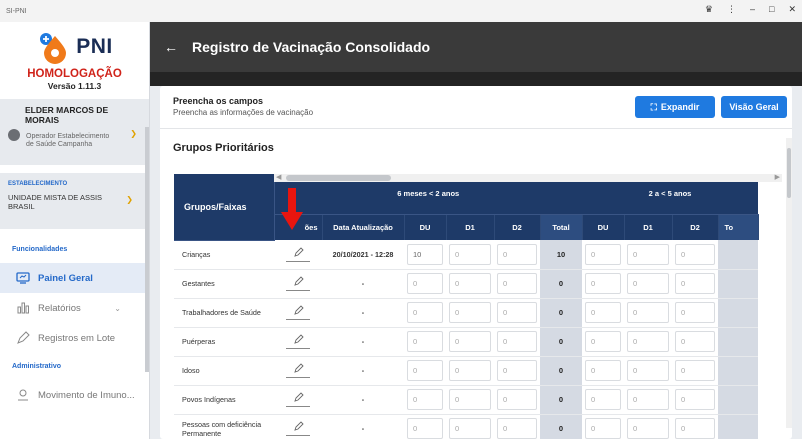 The width and height of the screenshot is (802, 439). What do you see at coordinates (561, 255) in the screenshot?
I see `total-value: 10` at bounding box center [561, 255].